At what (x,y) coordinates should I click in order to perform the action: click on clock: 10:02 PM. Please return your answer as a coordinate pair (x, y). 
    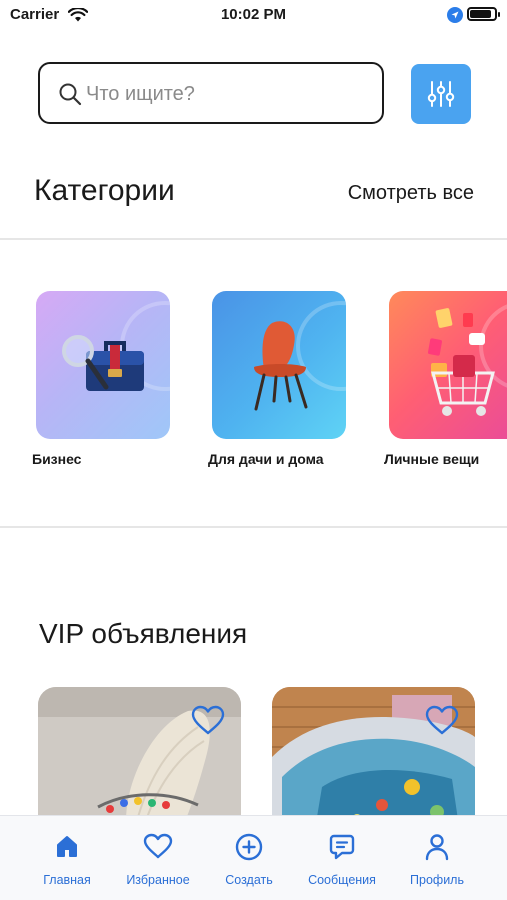
    Looking at the image, I should click on (253, 14).